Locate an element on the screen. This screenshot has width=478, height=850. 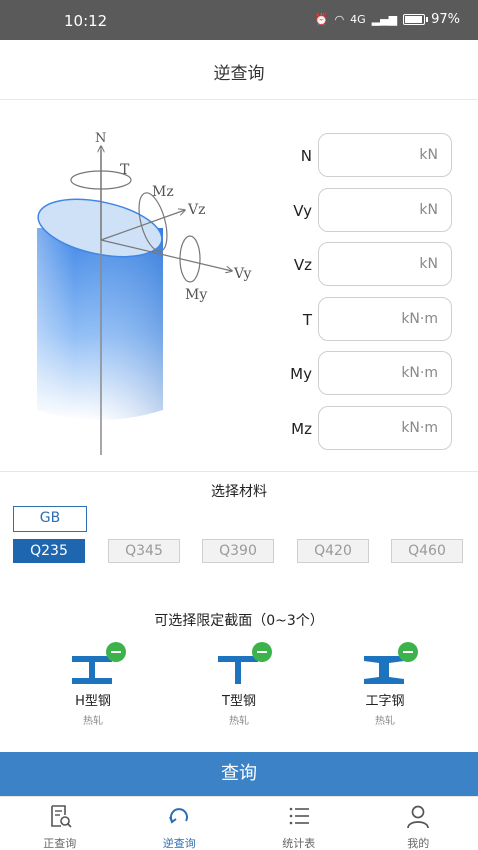
vy-label: Vy is located at coordinates (242, 274).